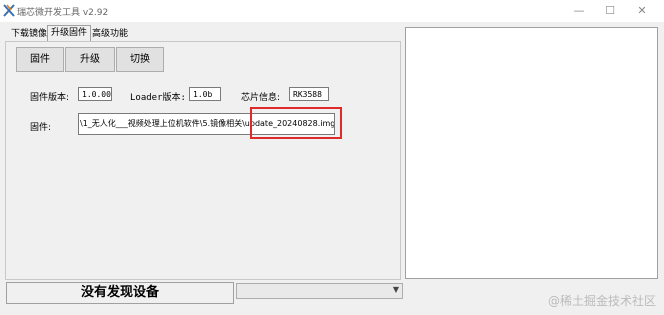 Image resolution: width=664 pixels, height=315 pixels. Describe the element at coordinates (63, 13) in the screenshot. I see `window-title: 瑞芯微开发工具 v2.92` at that location.